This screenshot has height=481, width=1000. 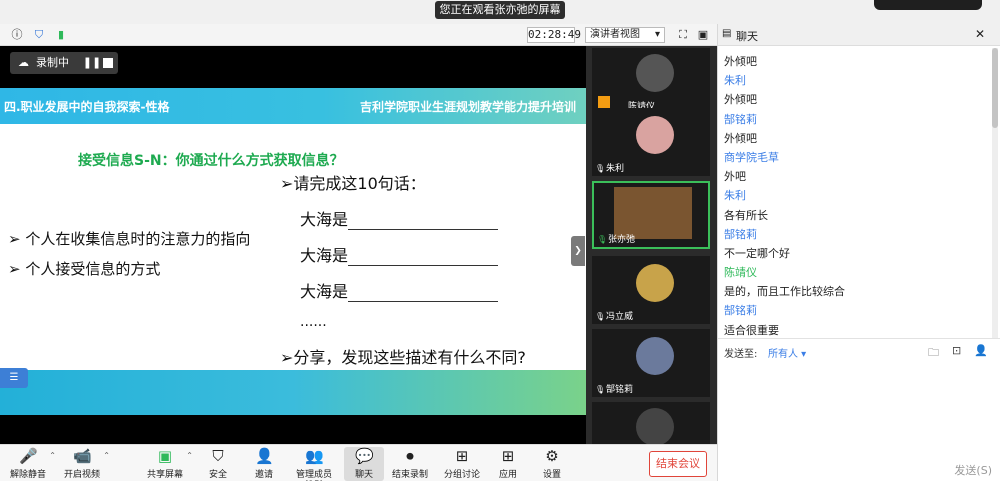 I want to click on send-to-select: 所有人 ▾, so click(x=787, y=352).